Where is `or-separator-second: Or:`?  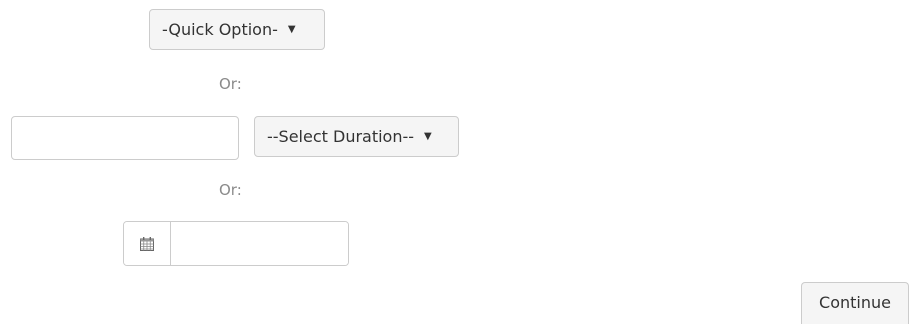 or-separator-second: Or: is located at coordinates (230, 190).